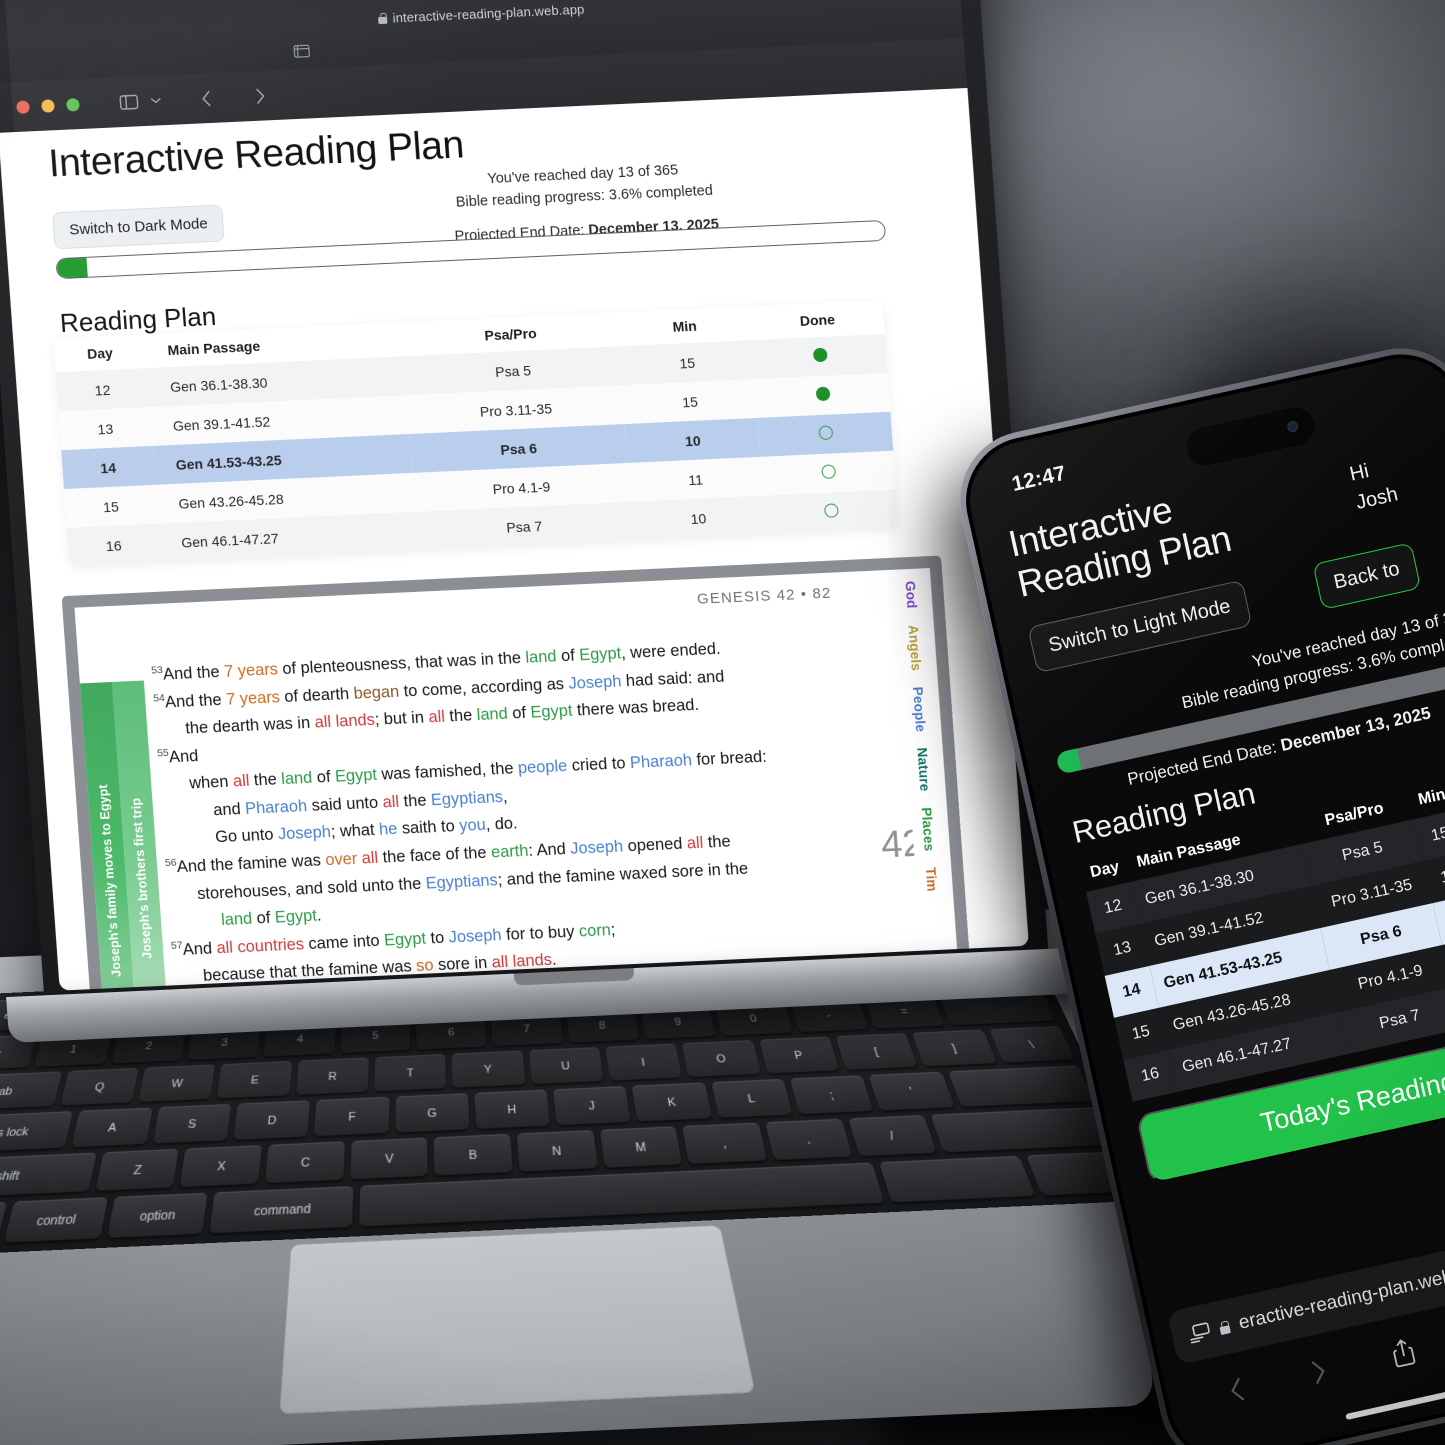  What do you see at coordinates (156, 100) in the screenshot?
I see `chevron-down-icon` at bounding box center [156, 100].